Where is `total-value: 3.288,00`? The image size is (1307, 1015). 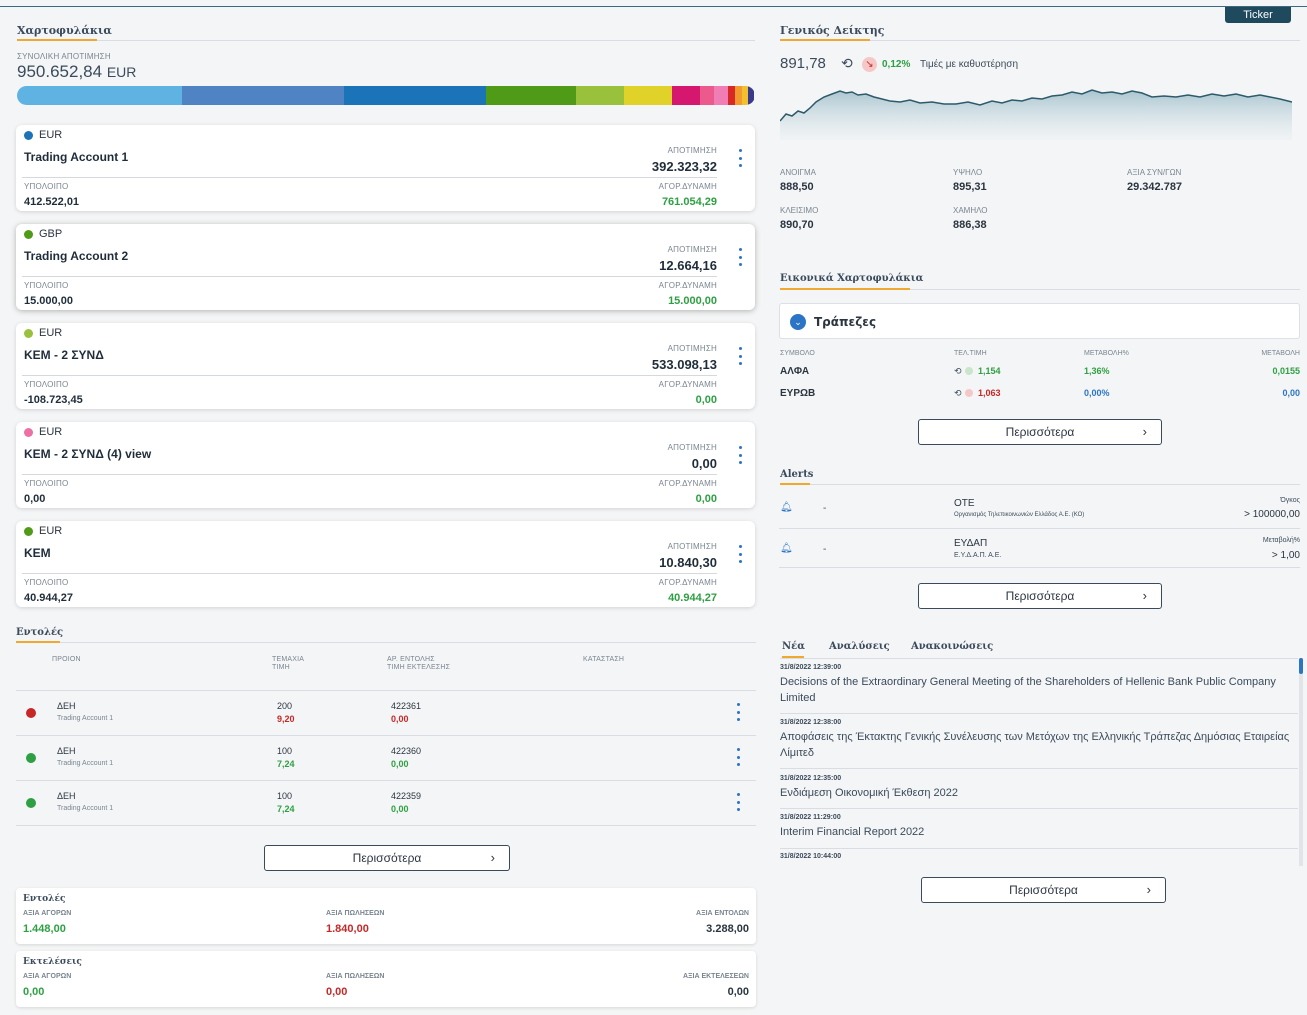
total-value: 3.288,00 is located at coordinates (727, 929).